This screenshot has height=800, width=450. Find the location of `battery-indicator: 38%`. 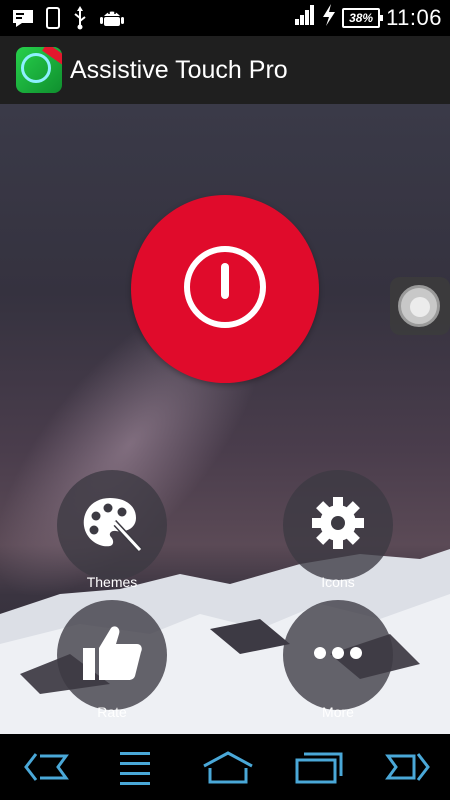

battery-indicator: 38% is located at coordinates (363, 17).